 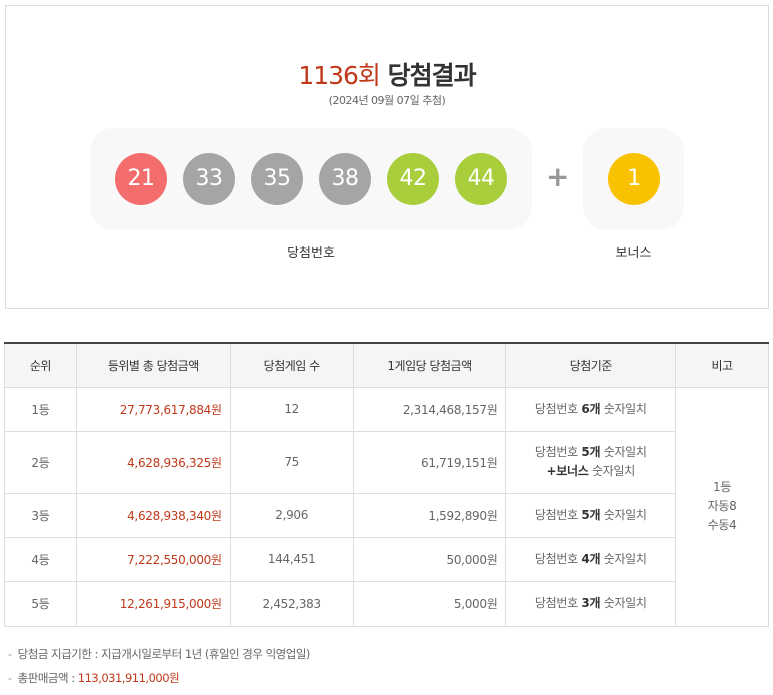 What do you see at coordinates (153, 515) in the screenshot?
I see `total-prize-cell: 4,628,938,340원` at bounding box center [153, 515].